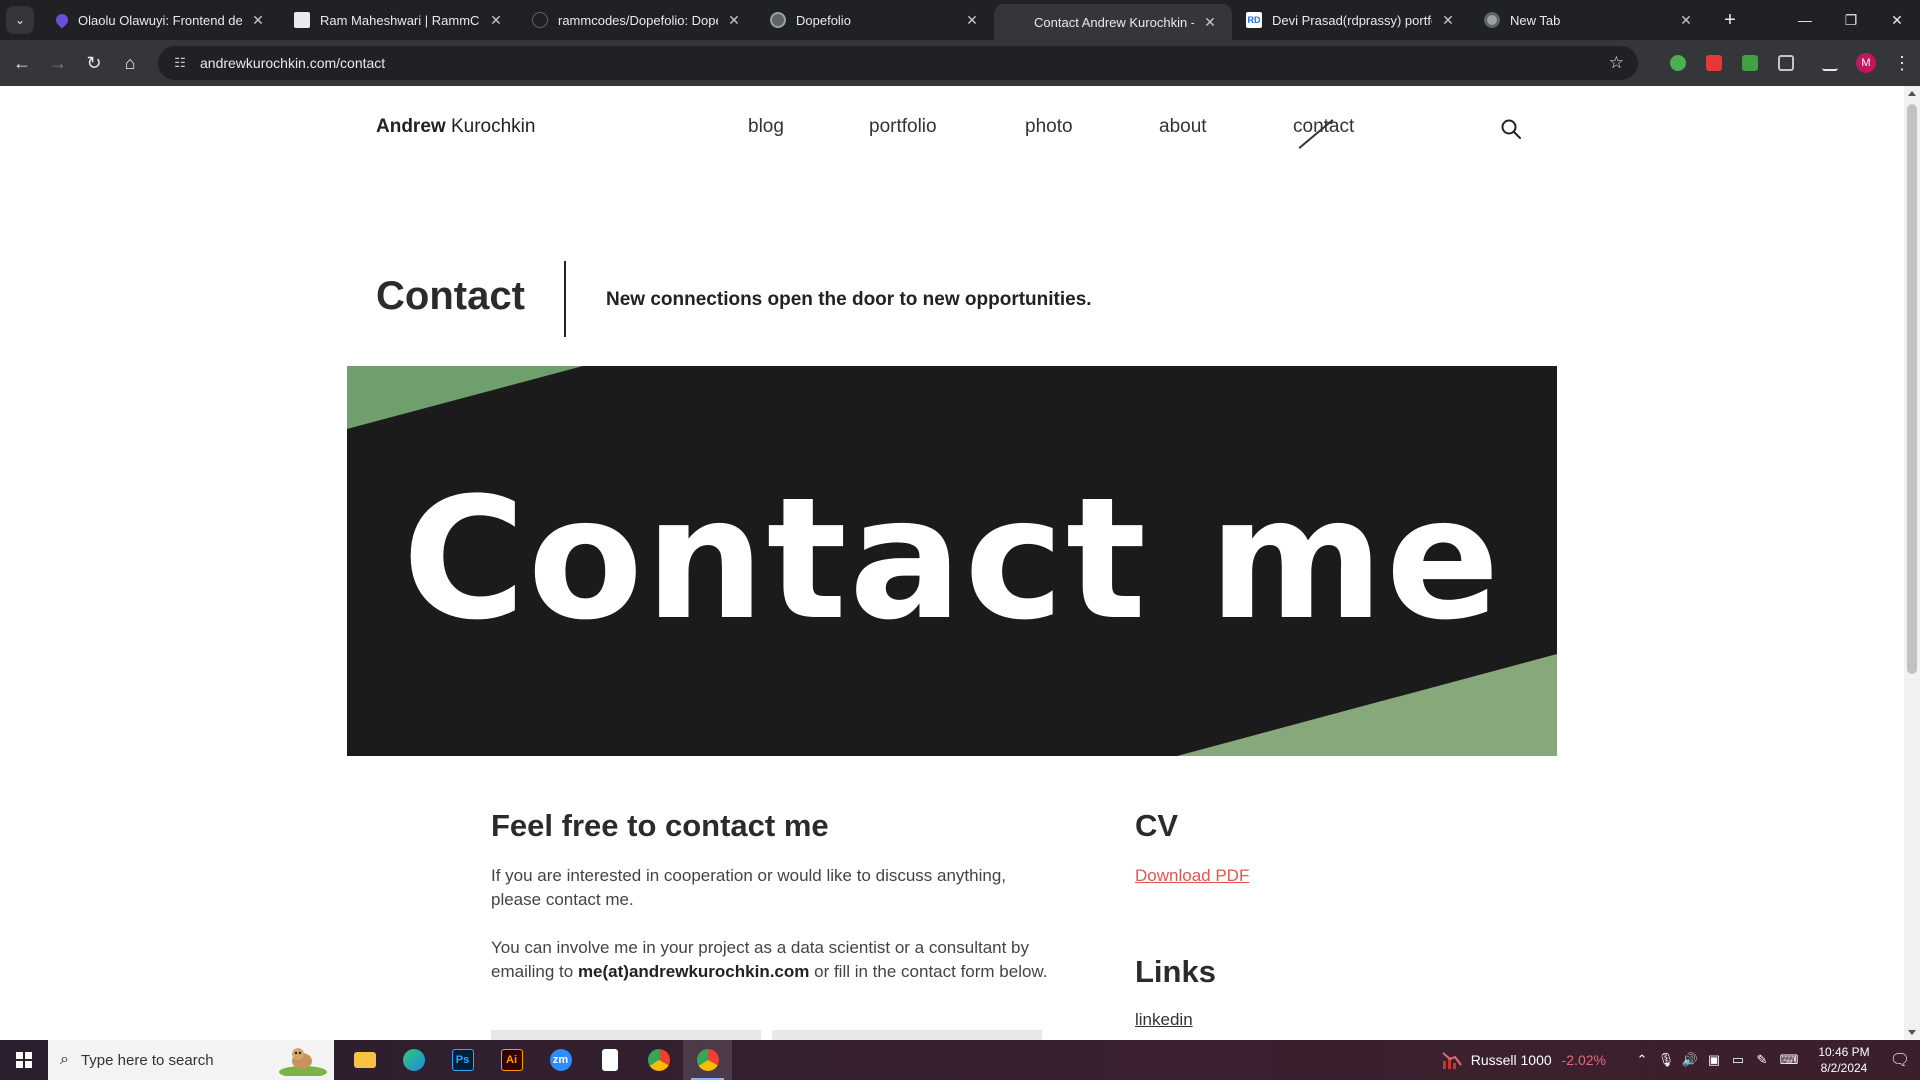 The image size is (1920, 1080). I want to click on tab-0: Olaolu Olawuyi: Frontend deve ✕, so click(161, 20).